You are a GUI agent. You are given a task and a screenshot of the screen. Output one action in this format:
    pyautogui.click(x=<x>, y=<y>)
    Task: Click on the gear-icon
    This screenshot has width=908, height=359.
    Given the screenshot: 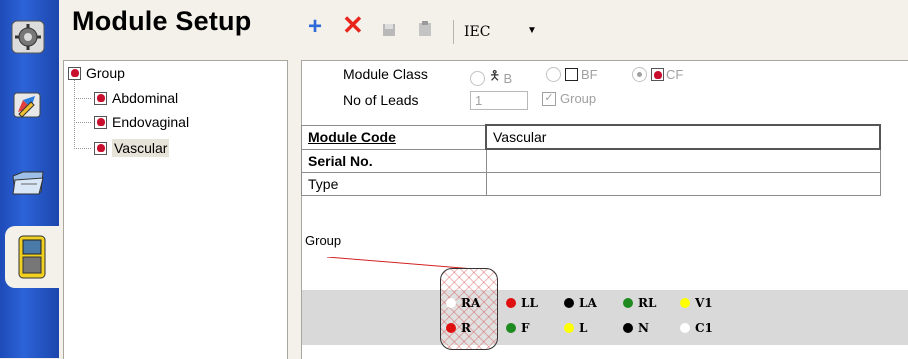 What is the action you would take?
    pyautogui.click(x=28, y=37)
    